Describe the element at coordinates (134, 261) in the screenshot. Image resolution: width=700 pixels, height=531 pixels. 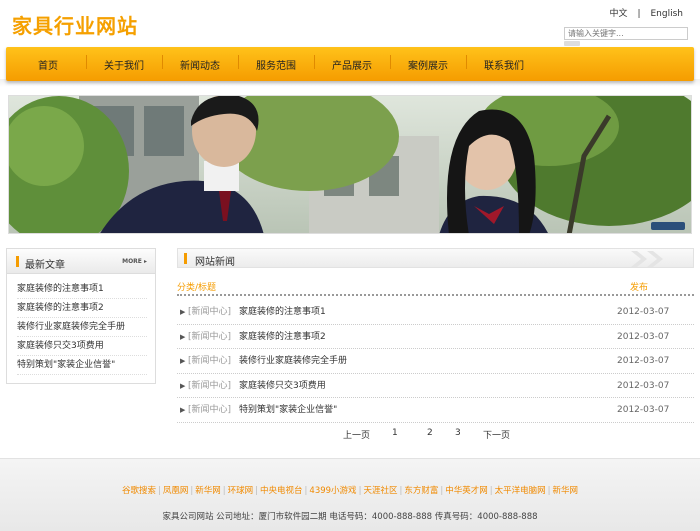
I see `more-link: MORE ▸` at that location.